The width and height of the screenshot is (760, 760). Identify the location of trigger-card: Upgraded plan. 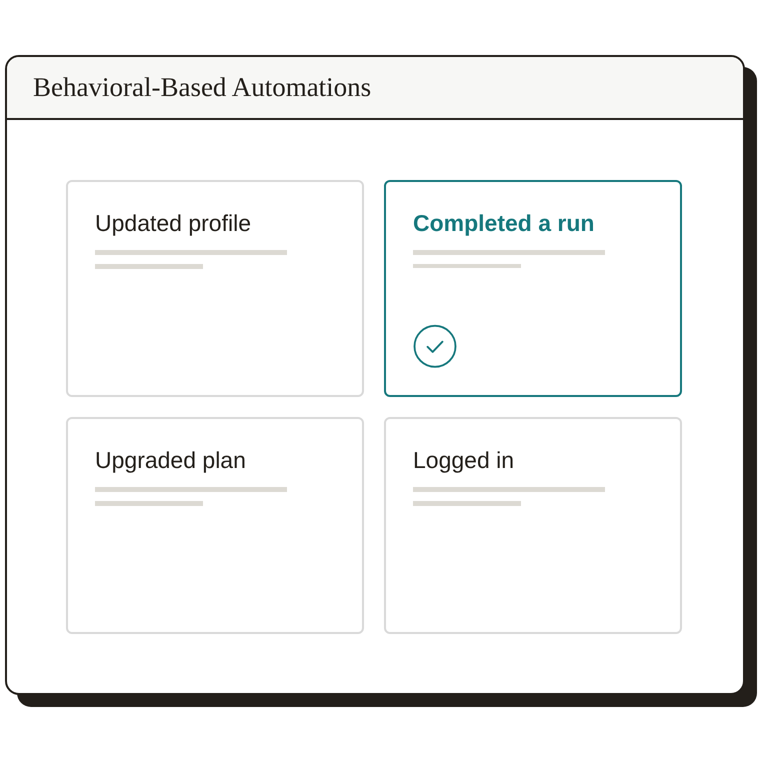
(215, 525).